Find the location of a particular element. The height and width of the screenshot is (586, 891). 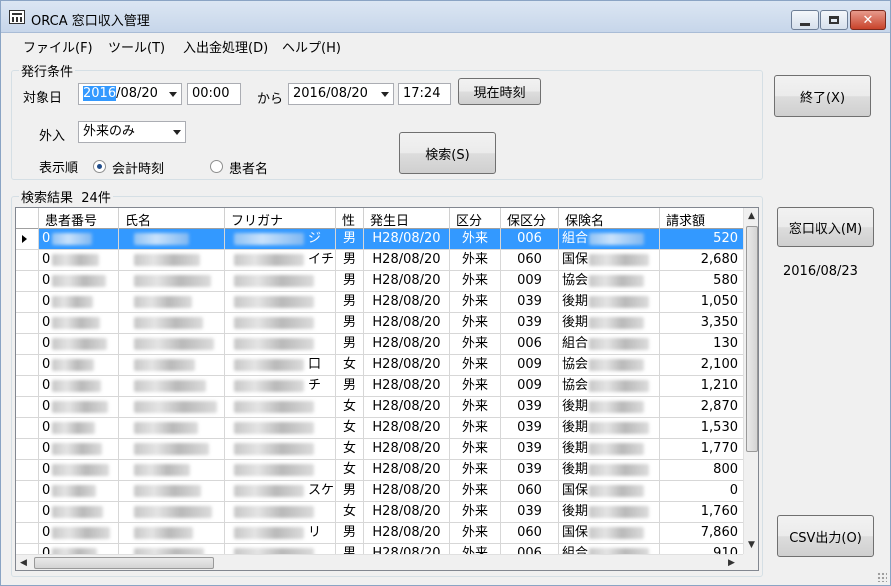

table-row: 0 ジ 男 H28/08/20 外来 006 組合 520 is located at coordinates (380, 239).